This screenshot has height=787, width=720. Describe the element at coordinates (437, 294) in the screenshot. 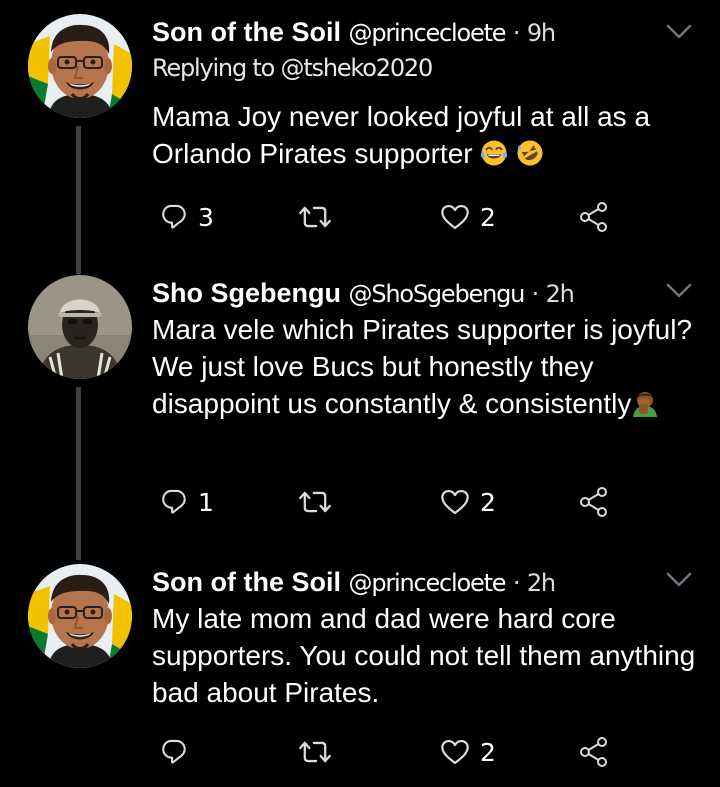

I see `user-handle: @ShoSgebengu` at that location.